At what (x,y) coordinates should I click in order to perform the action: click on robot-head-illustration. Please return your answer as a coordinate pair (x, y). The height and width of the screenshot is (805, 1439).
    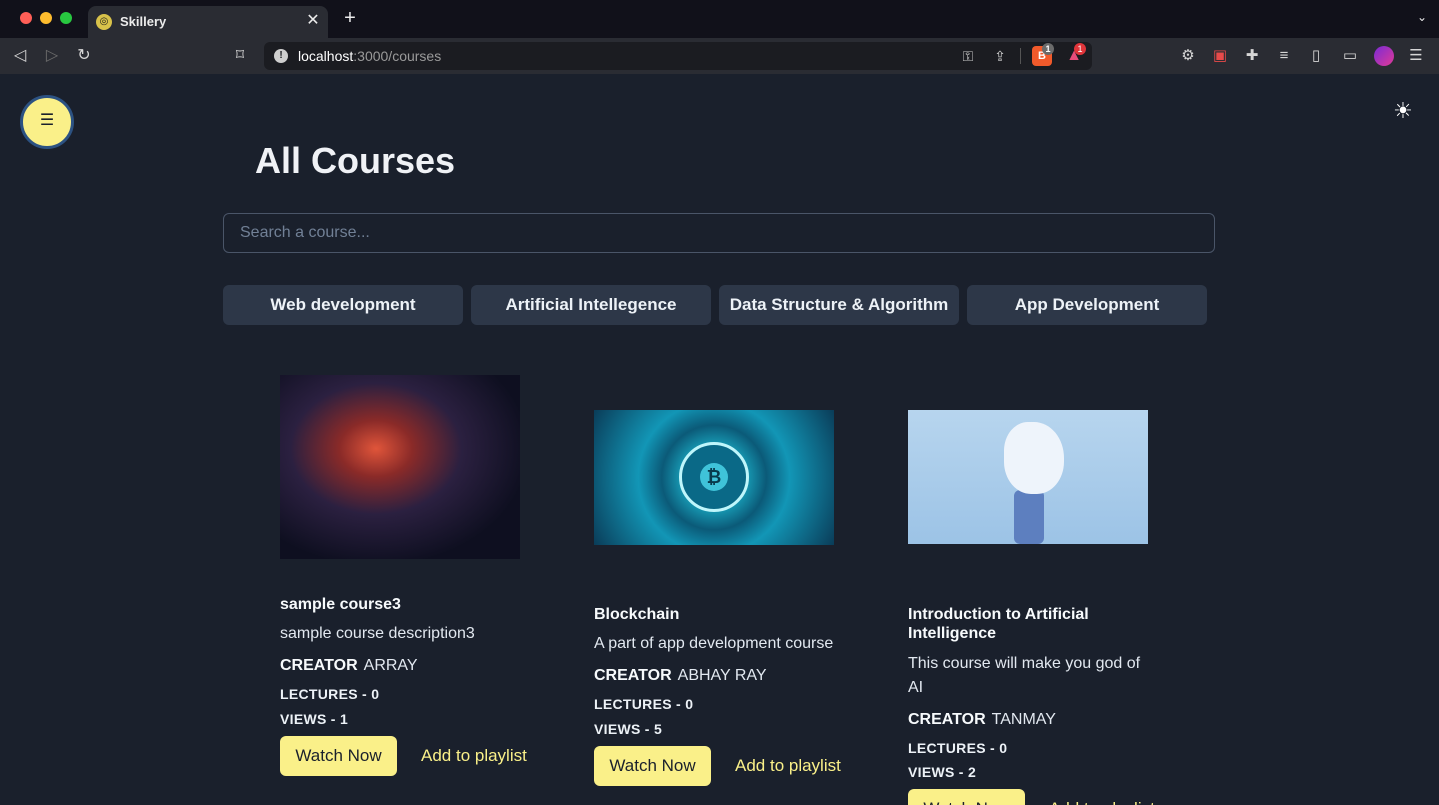
    Looking at the image, I should click on (1034, 458).